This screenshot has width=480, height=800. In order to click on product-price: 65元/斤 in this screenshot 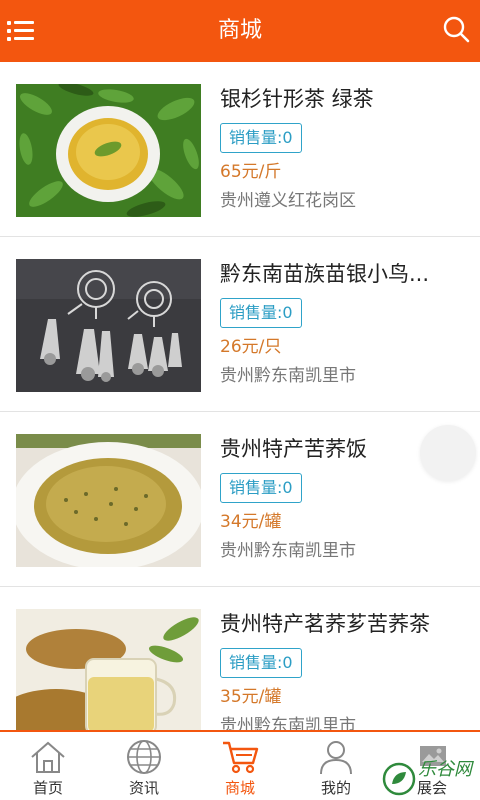, I will do `click(251, 172)`.